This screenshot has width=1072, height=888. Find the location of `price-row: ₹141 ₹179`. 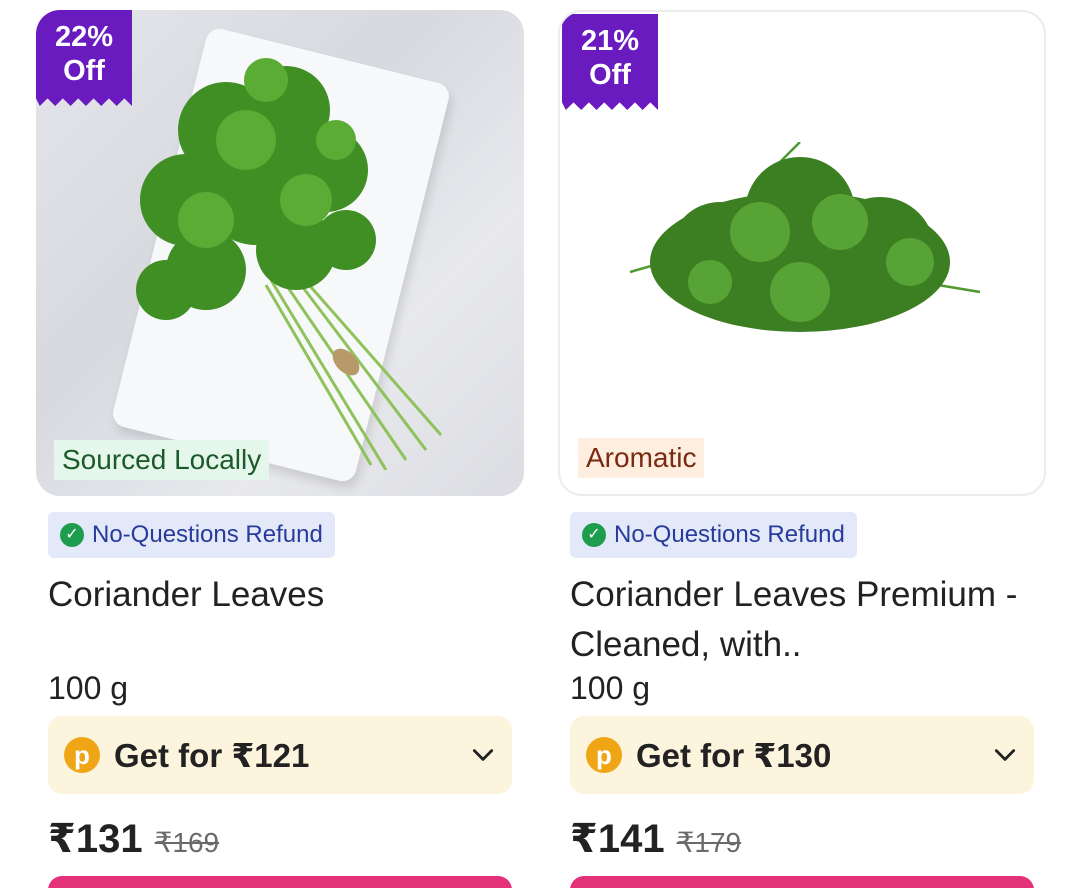

price-row: ₹141 ₹179 is located at coordinates (808, 839).